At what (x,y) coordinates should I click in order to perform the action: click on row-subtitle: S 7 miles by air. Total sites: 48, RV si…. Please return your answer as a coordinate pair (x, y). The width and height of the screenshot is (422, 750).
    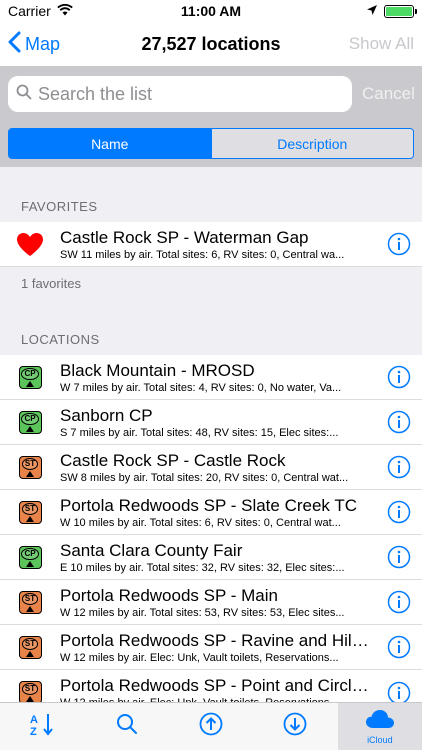
    Looking at the image, I should click on (199, 432).